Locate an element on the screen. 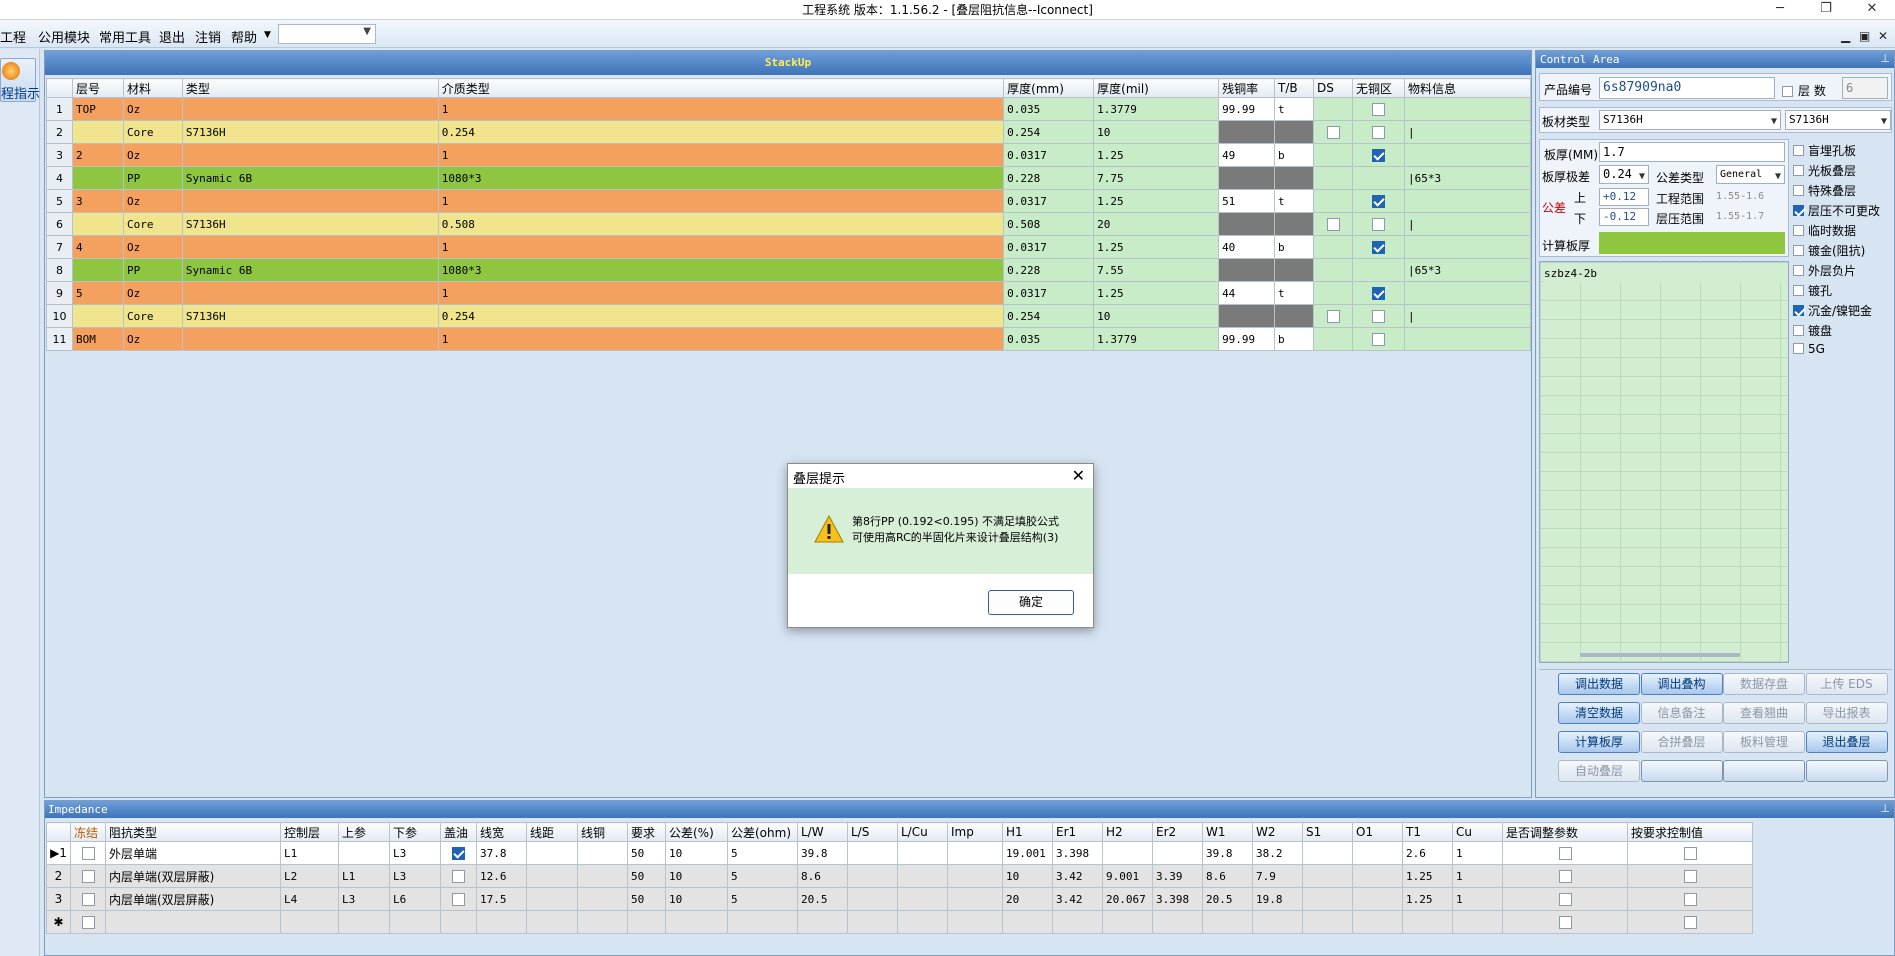  stack-list-scrollbar is located at coordinates (1660, 655).